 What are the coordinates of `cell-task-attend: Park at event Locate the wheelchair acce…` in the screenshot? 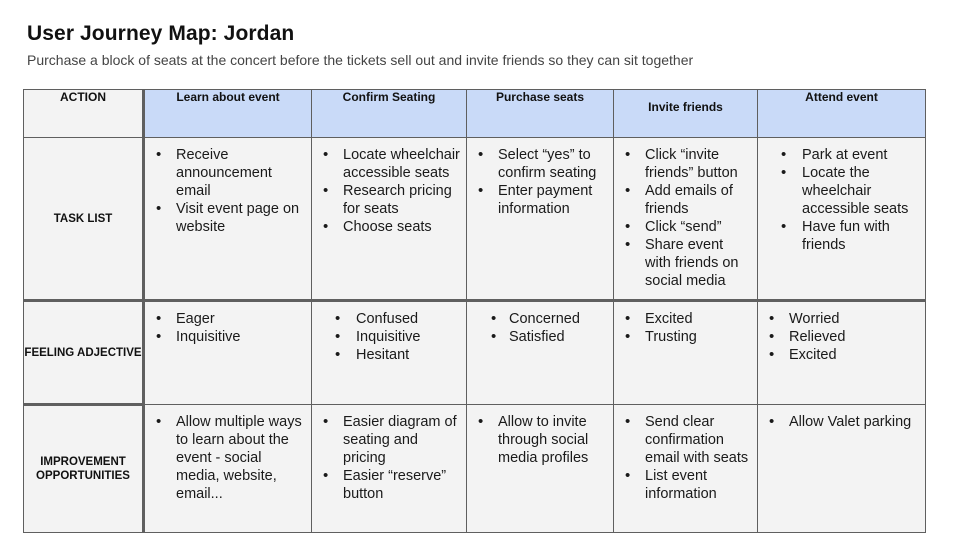 It's located at (841, 219).